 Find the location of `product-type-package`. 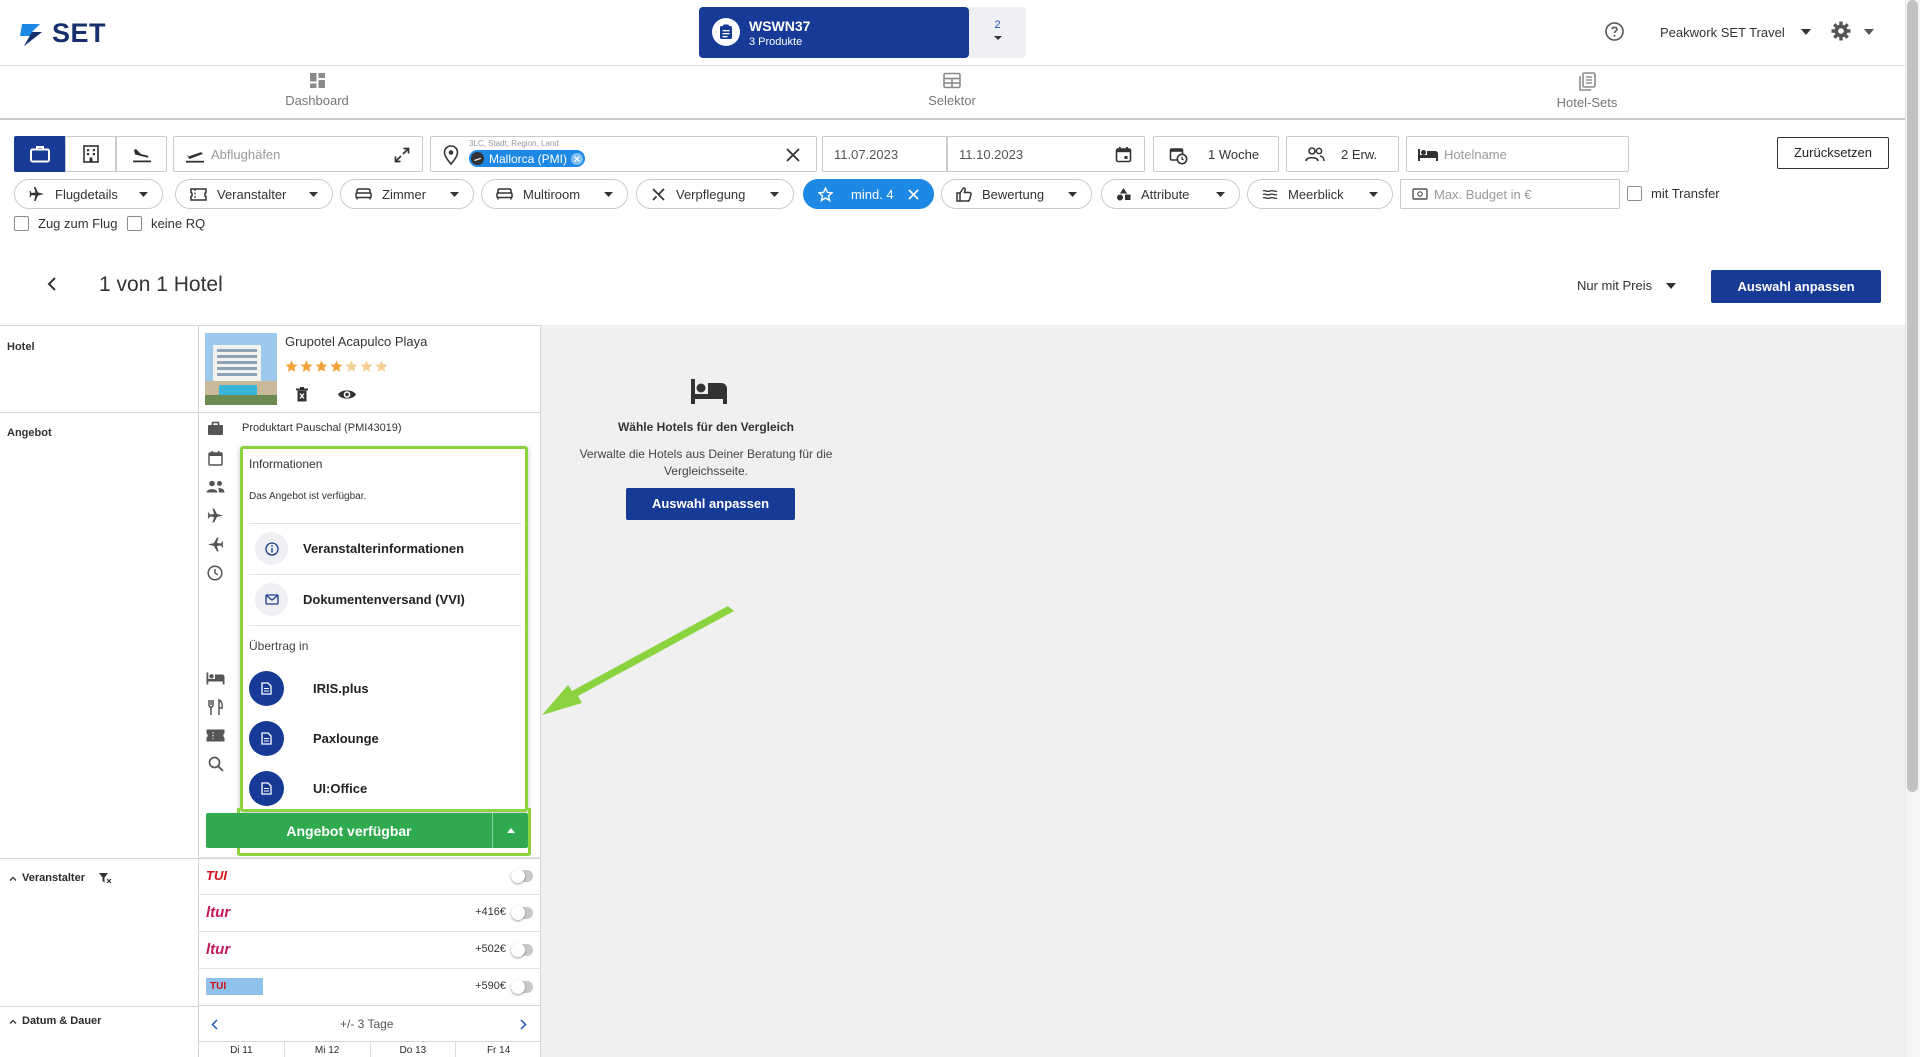

product-type-package is located at coordinates (39, 154).